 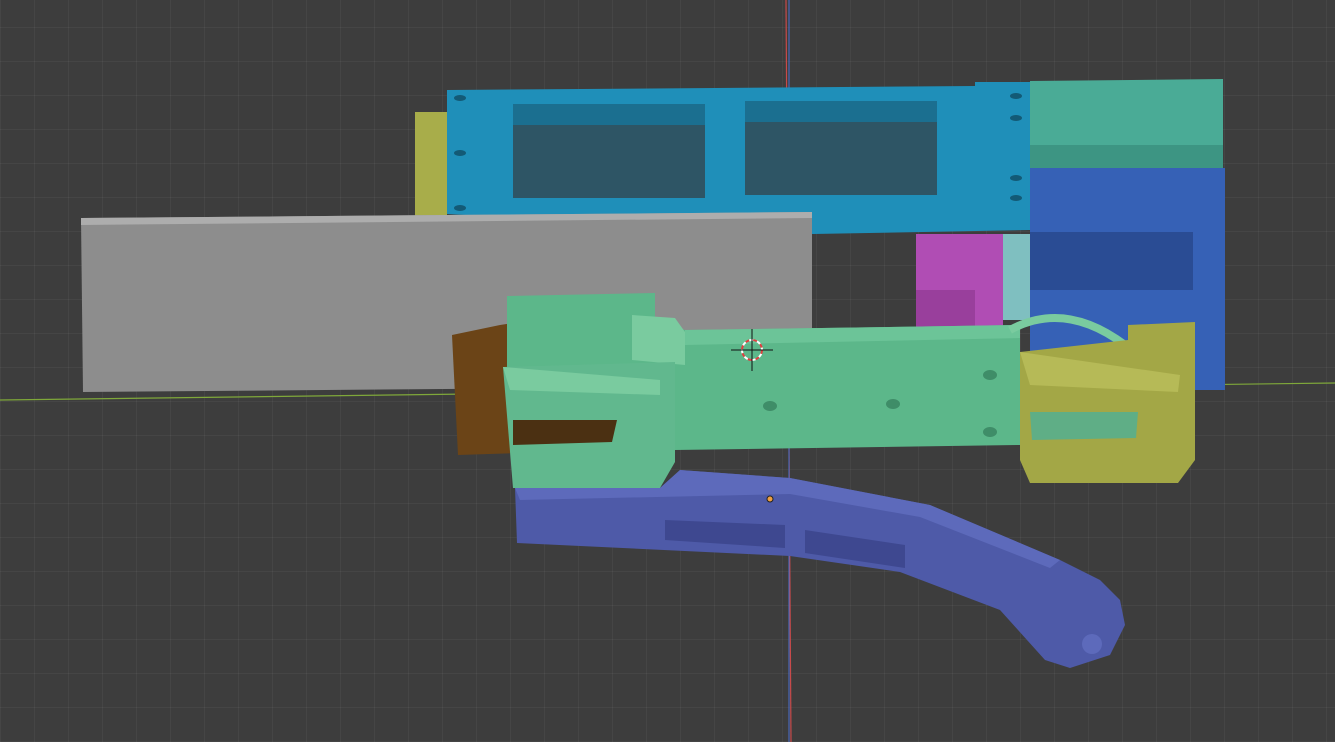 I want to click on olive-plate, so click(x=431, y=164).